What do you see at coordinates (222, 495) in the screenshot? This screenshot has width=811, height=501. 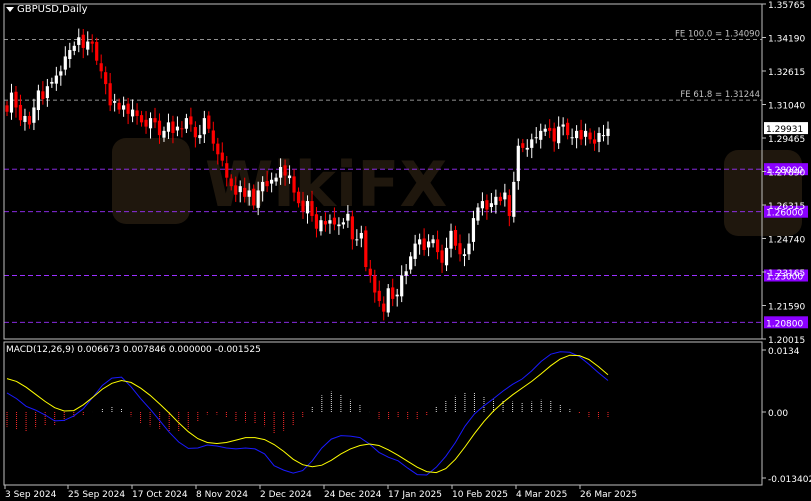 I see `time-tick-label: 8 Nov 2024` at bounding box center [222, 495].